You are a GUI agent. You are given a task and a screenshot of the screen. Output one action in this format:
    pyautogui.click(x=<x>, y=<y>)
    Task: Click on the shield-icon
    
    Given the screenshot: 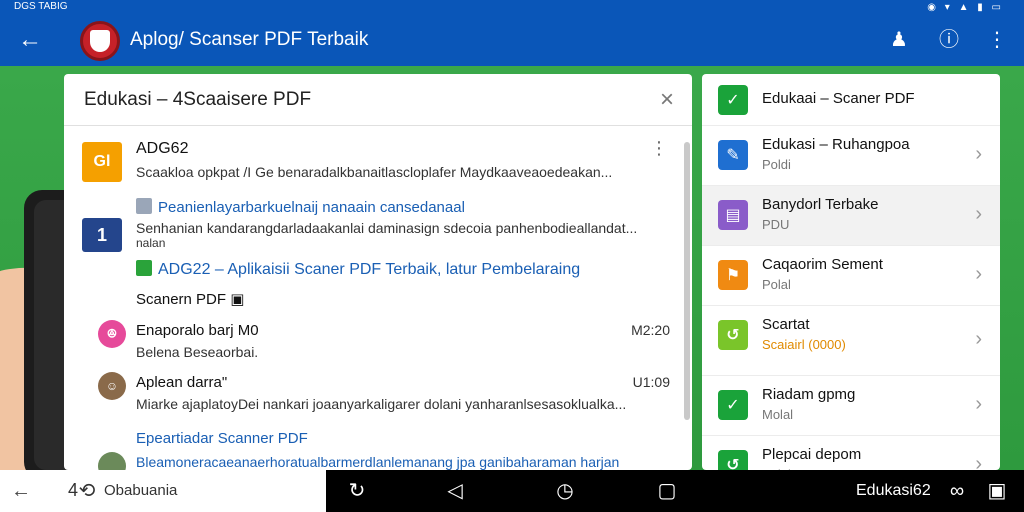 What is the action you would take?
    pyautogui.click(x=100, y=41)
    